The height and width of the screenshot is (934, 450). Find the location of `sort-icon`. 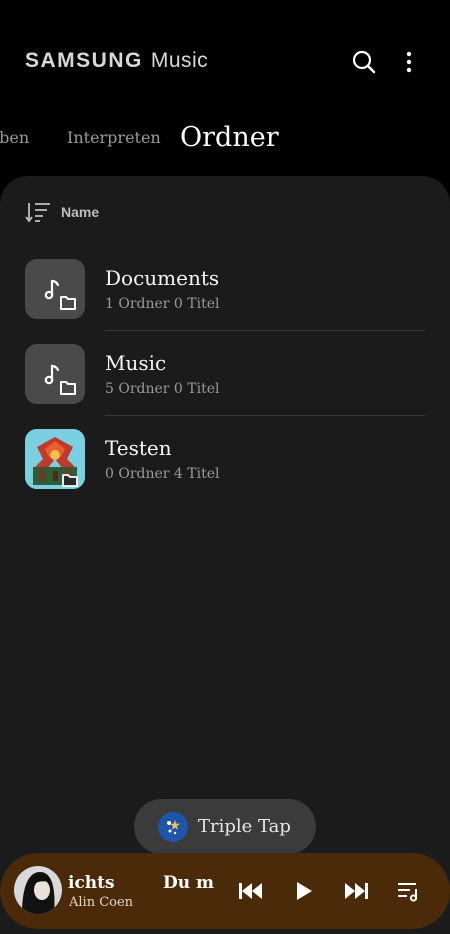

sort-icon is located at coordinates (37, 213).